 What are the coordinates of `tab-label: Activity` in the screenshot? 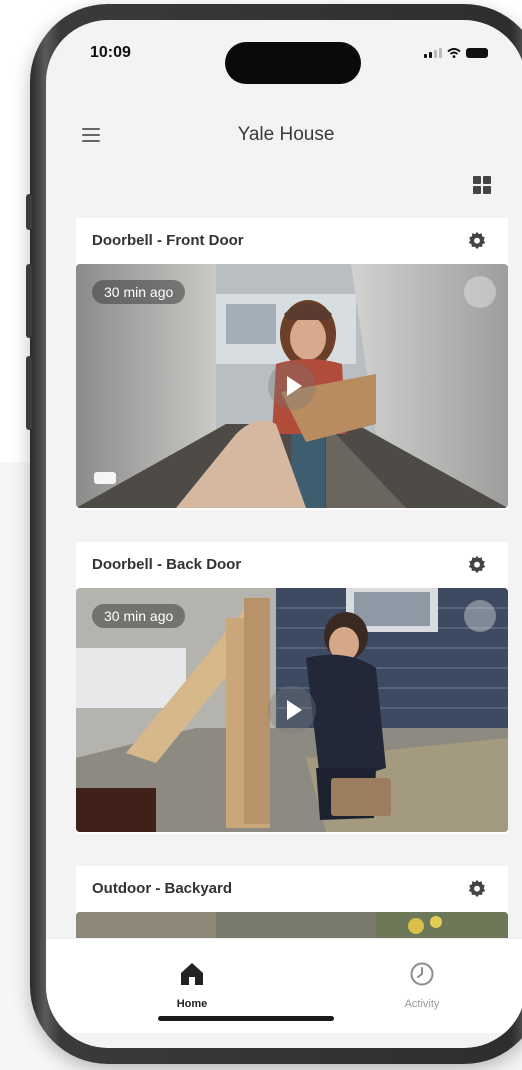 It's located at (422, 1004).